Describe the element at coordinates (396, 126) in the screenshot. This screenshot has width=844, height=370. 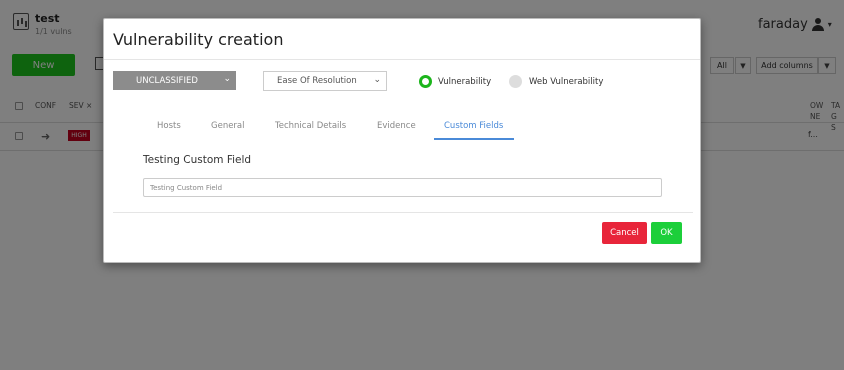
I see `tab-evidence: Evidence` at that location.